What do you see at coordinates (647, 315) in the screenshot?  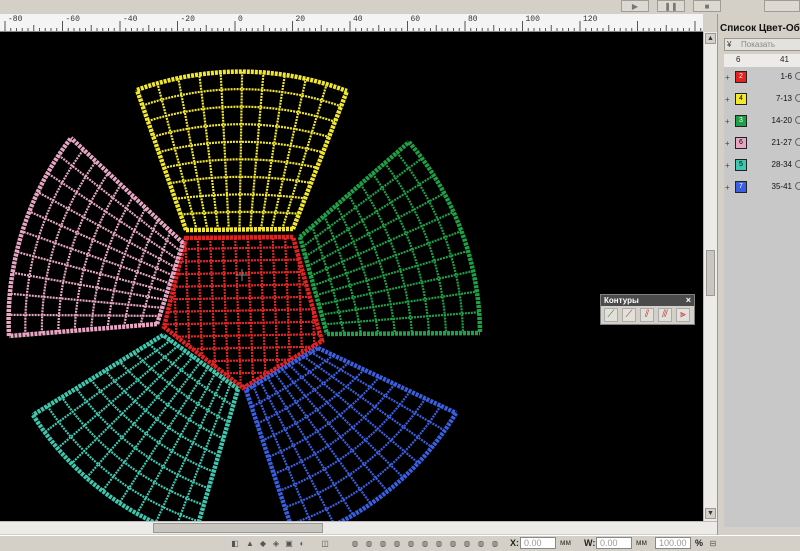 I see `contour-tool-icon: ⫽` at bounding box center [647, 315].